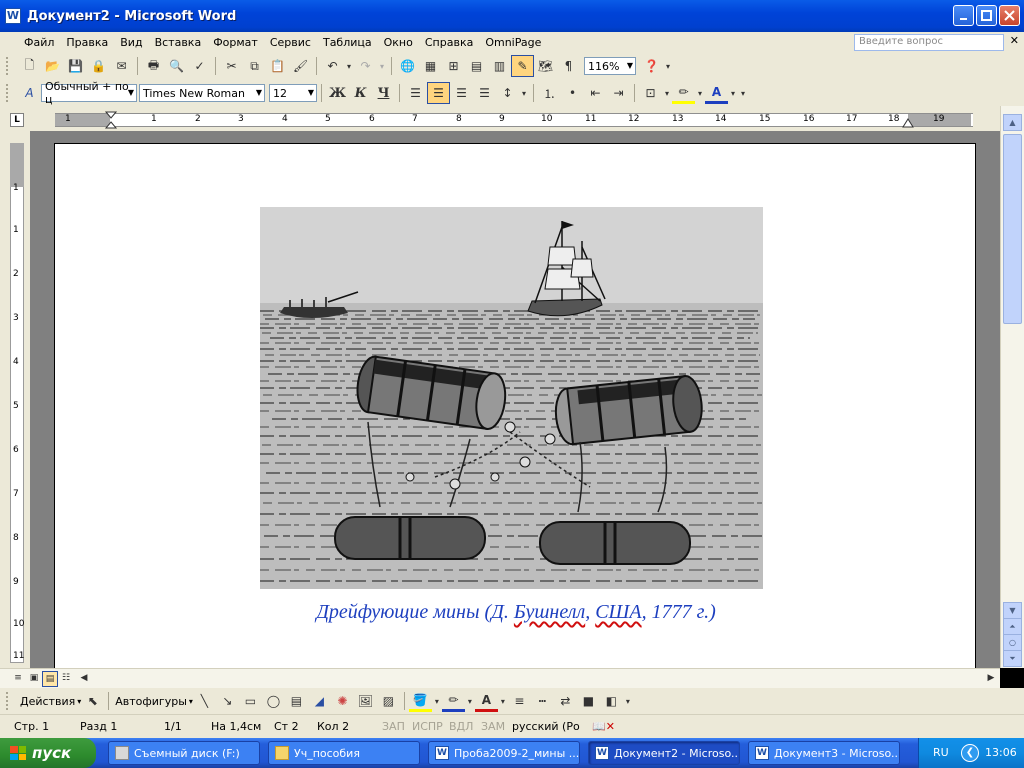 The image size is (1024, 768). What do you see at coordinates (277, 66) in the screenshot?
I see `paste-icon: 📋` at bounding box center [277, 66].